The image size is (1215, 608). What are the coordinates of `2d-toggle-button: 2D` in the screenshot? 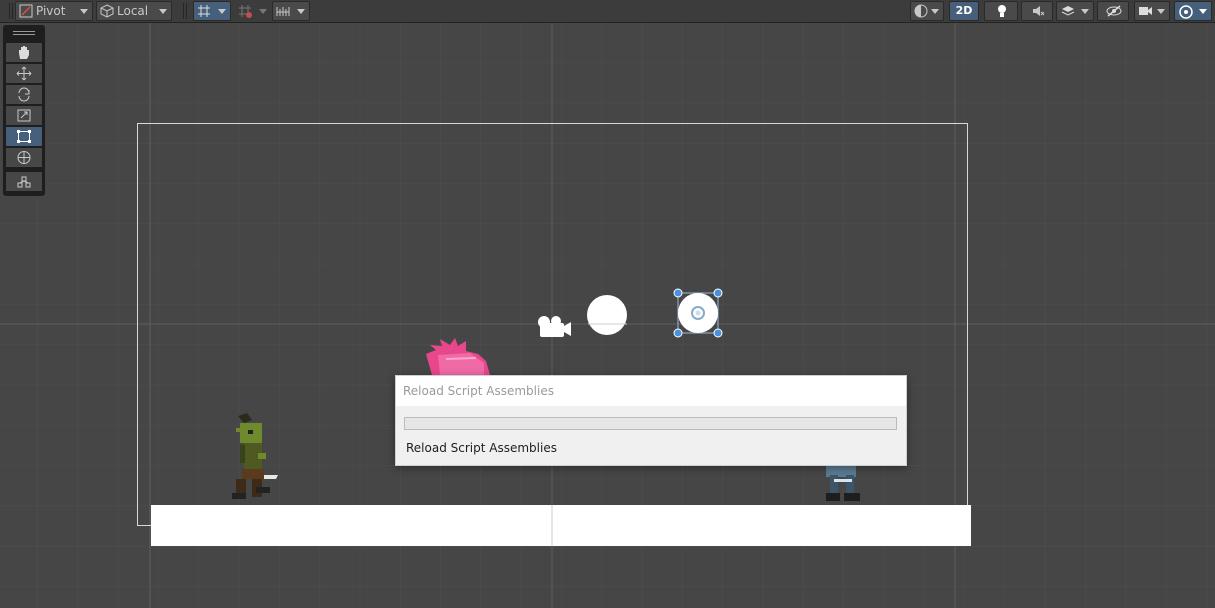 It's located at (964, 11).